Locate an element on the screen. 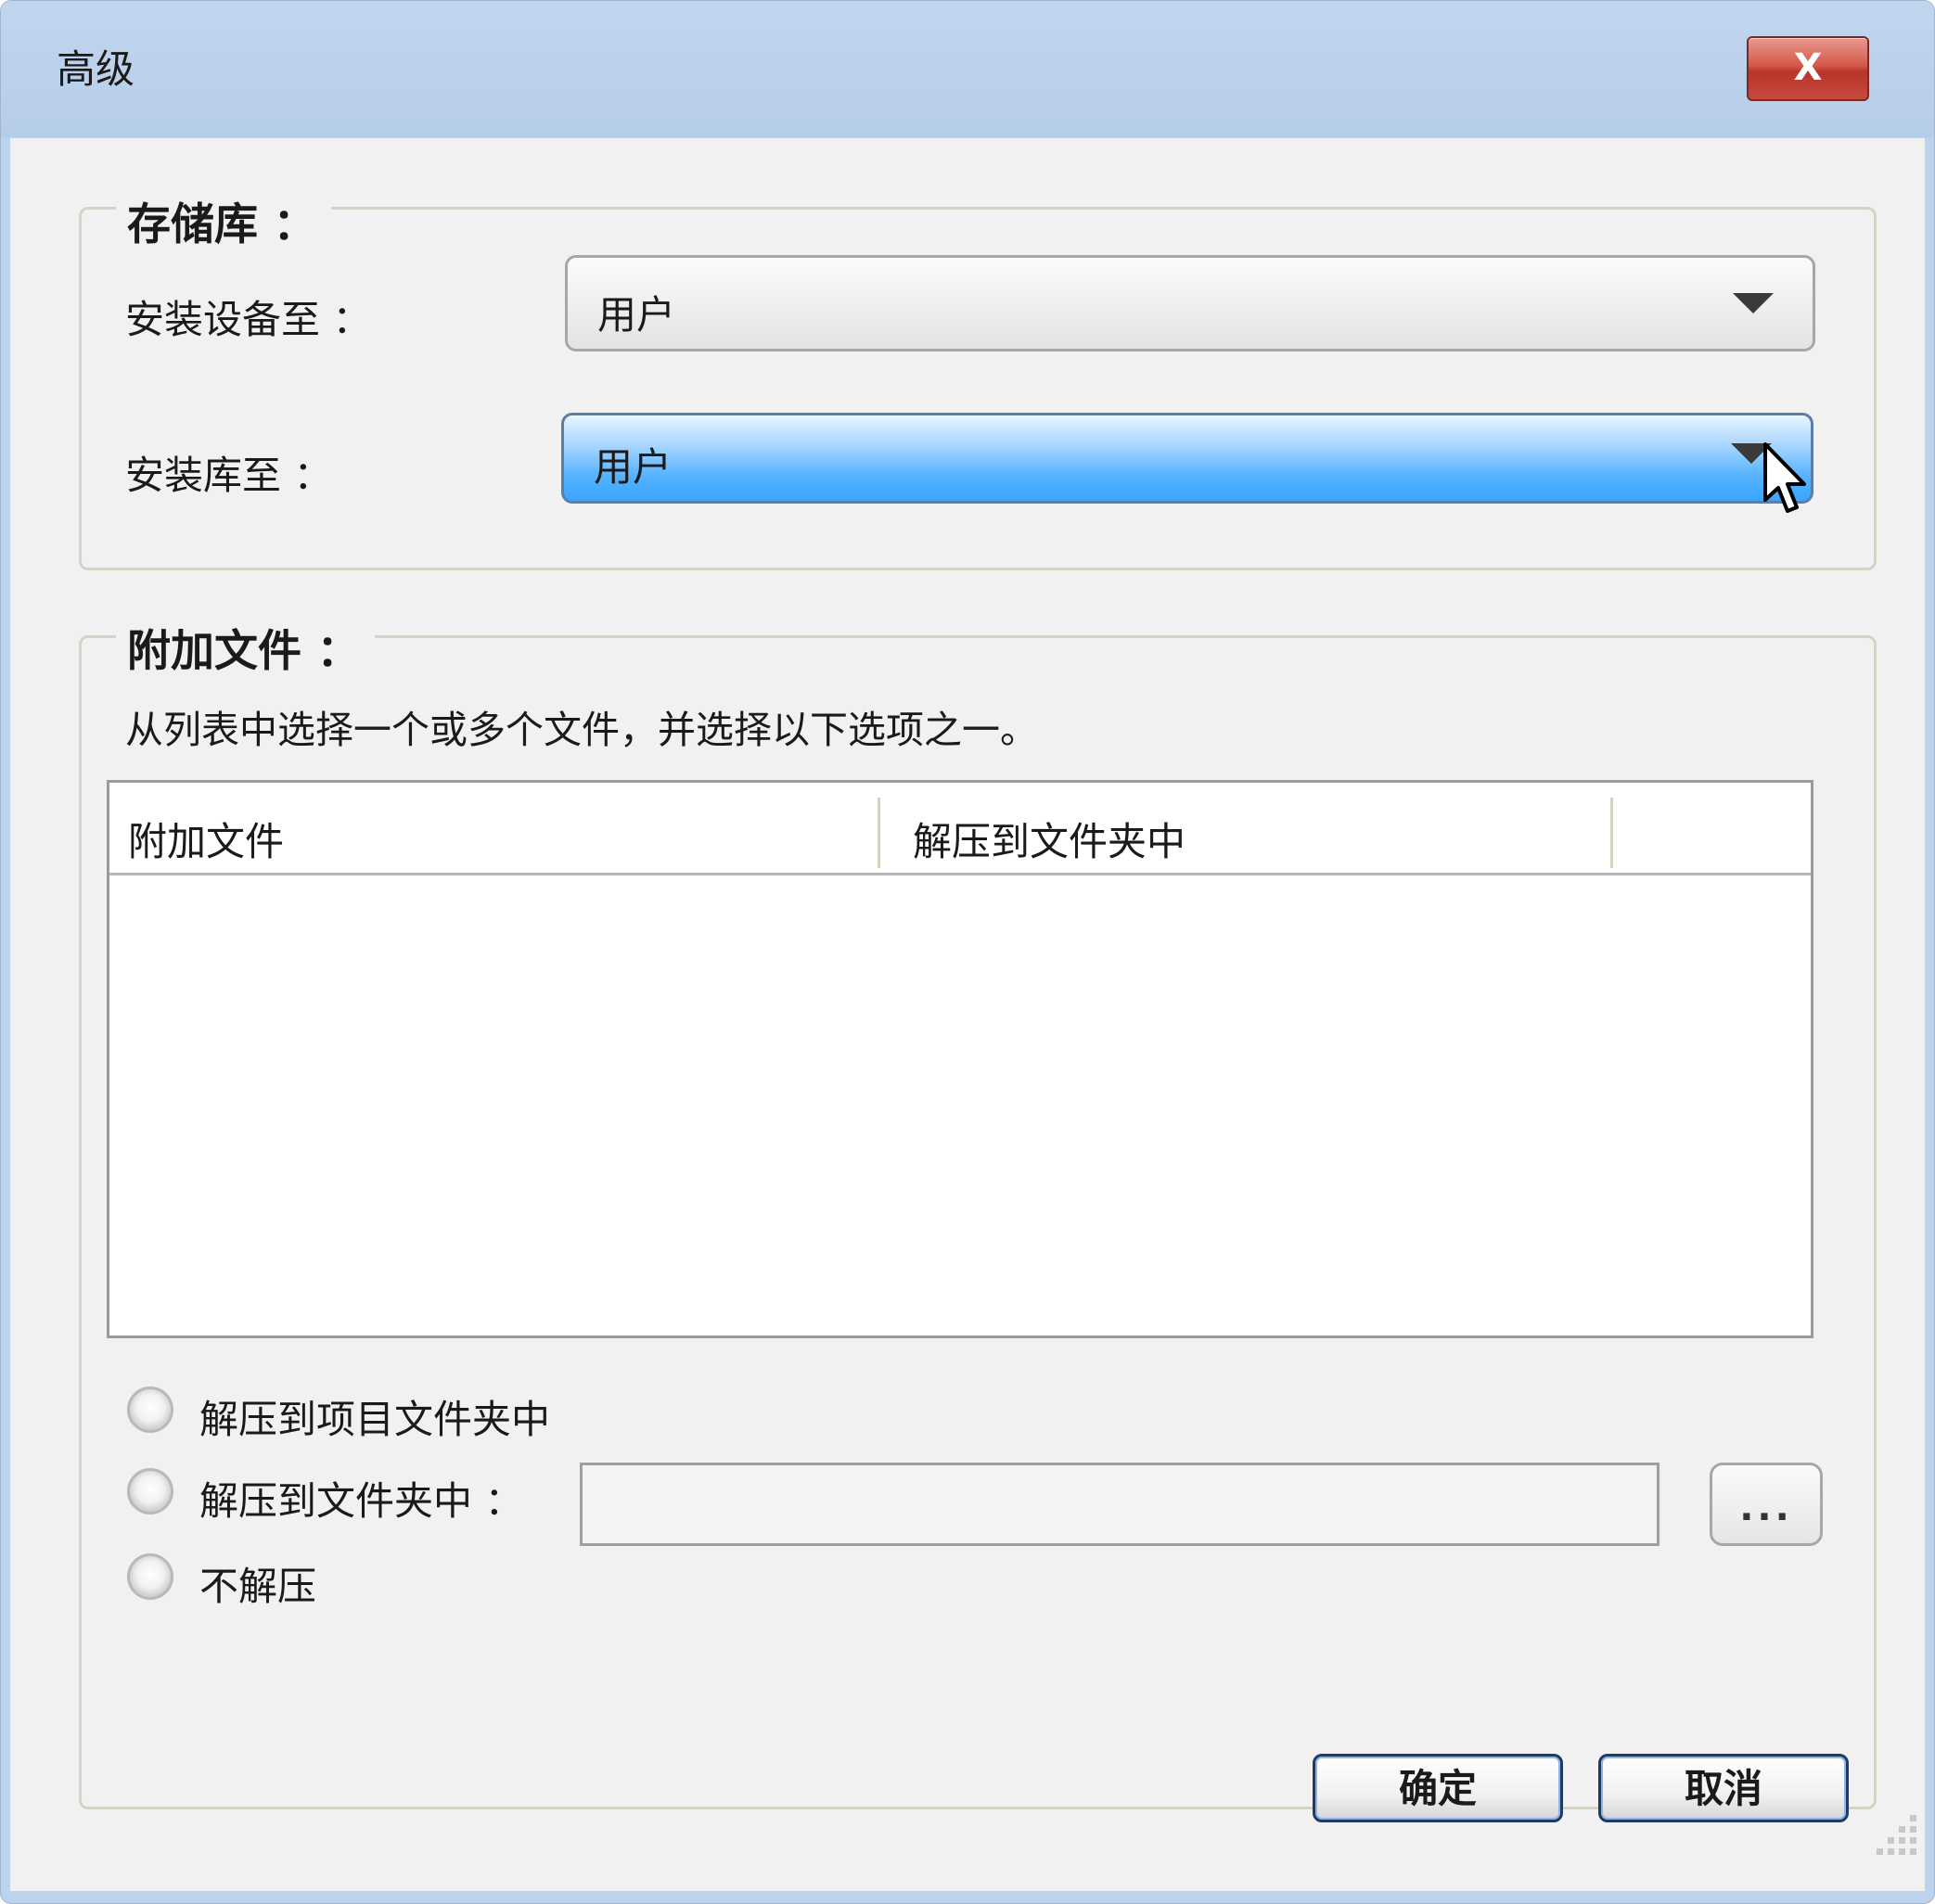 The height and width of the screenshot is (1904, 1935). close-icon: X is located at coordinates (1808, 67).